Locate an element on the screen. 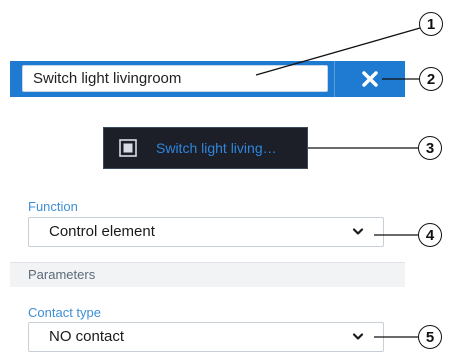  callout-3: 3 is located at coordinates (430, 148).